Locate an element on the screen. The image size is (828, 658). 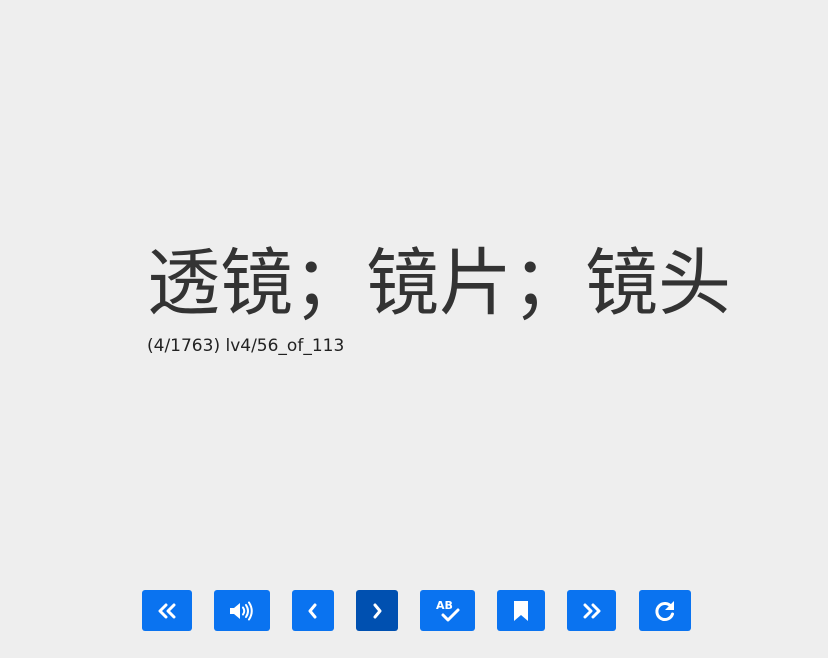
chevron-left-icon is located at coordinates (313, 611).